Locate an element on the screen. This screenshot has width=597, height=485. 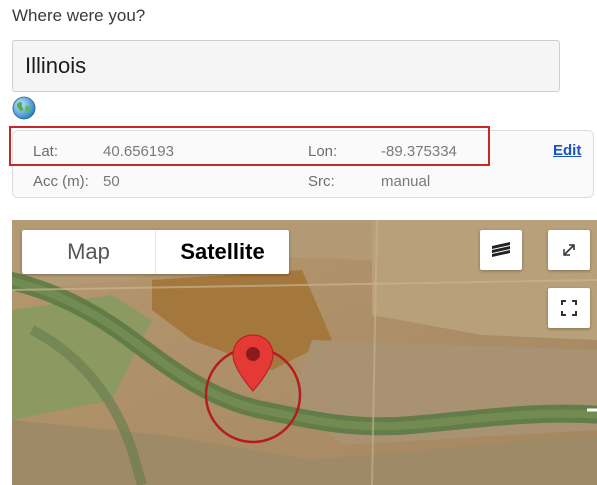
fullscreen-button is located at coordinates (569, 308).